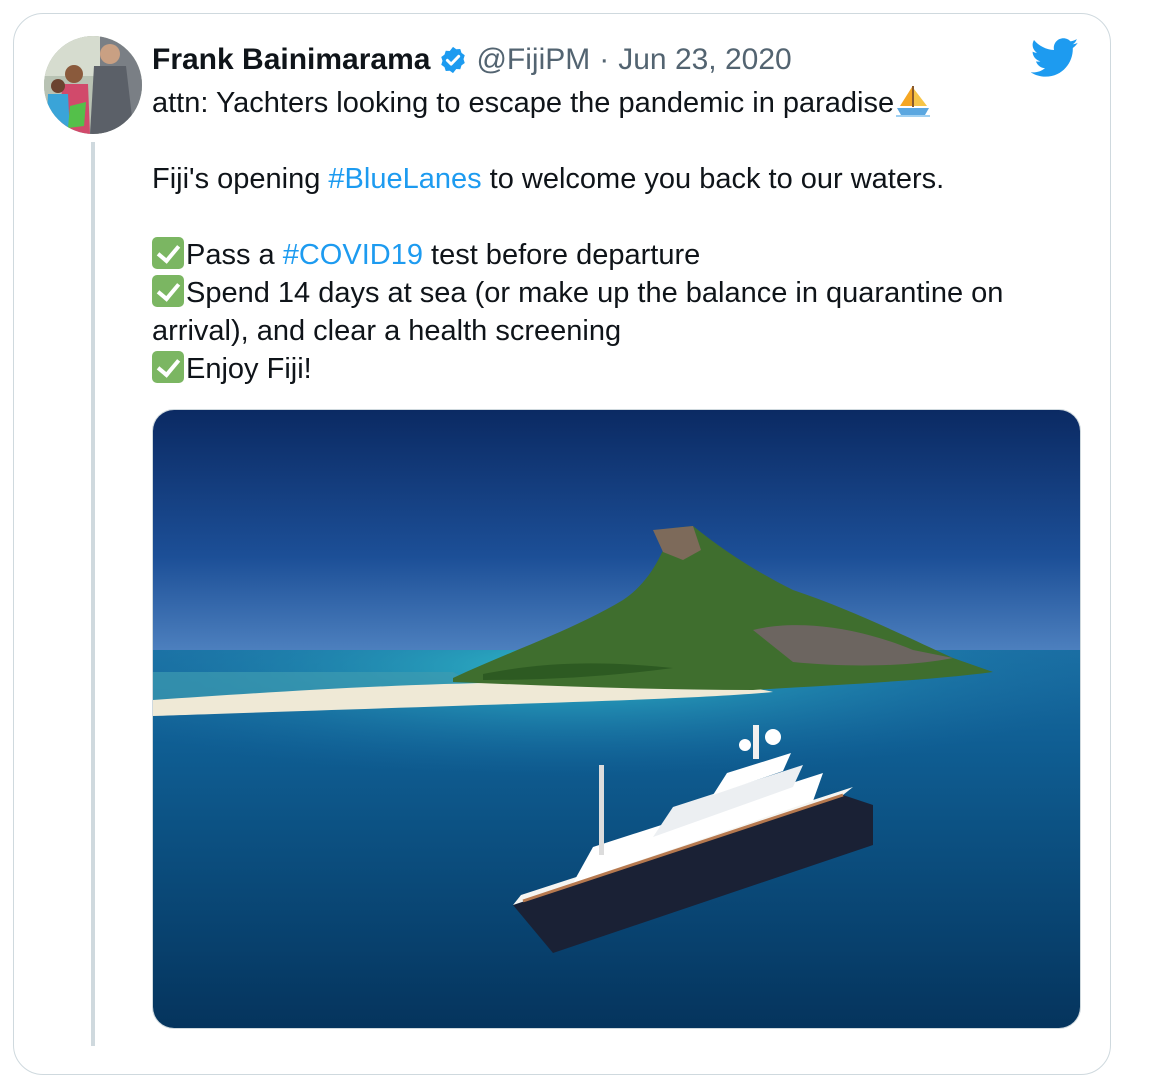 Image resolution: width=1158 pixels, height=1075 pixels. I want to click on bluelanes-suffix: to welcome you back to our waters., so click(713, 179).